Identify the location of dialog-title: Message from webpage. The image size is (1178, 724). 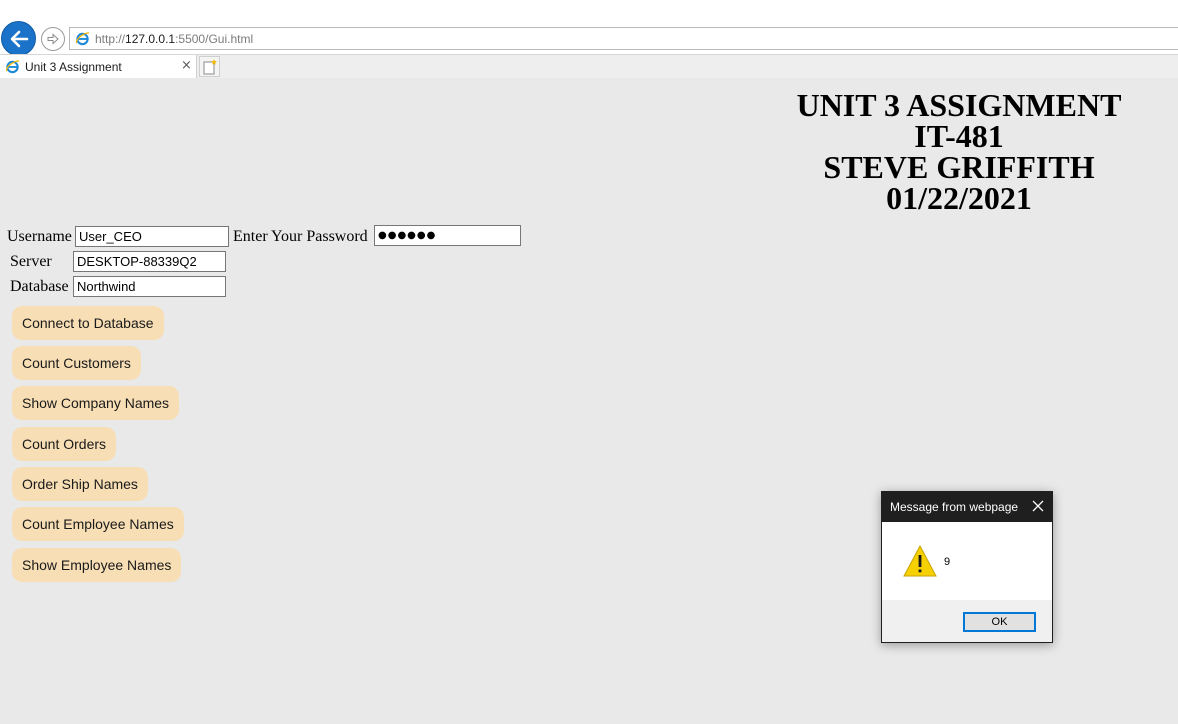
(954, 507).